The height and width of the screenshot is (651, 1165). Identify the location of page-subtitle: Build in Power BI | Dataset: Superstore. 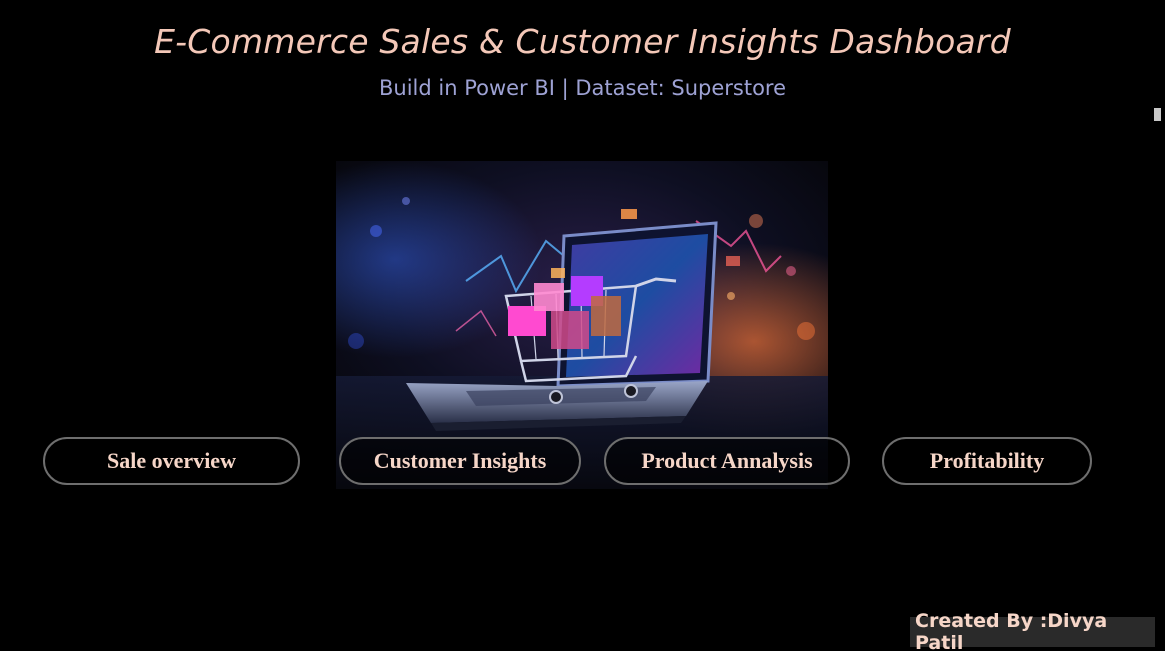
(582, 88).